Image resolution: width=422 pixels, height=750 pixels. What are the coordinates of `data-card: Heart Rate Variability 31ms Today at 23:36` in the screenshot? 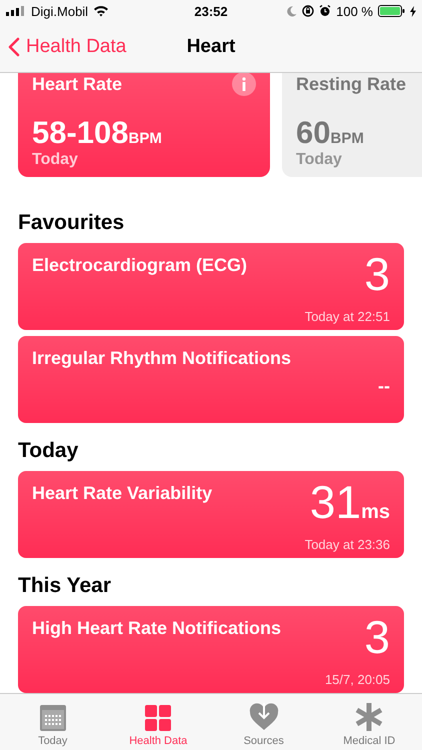 It's located at (211, 514).